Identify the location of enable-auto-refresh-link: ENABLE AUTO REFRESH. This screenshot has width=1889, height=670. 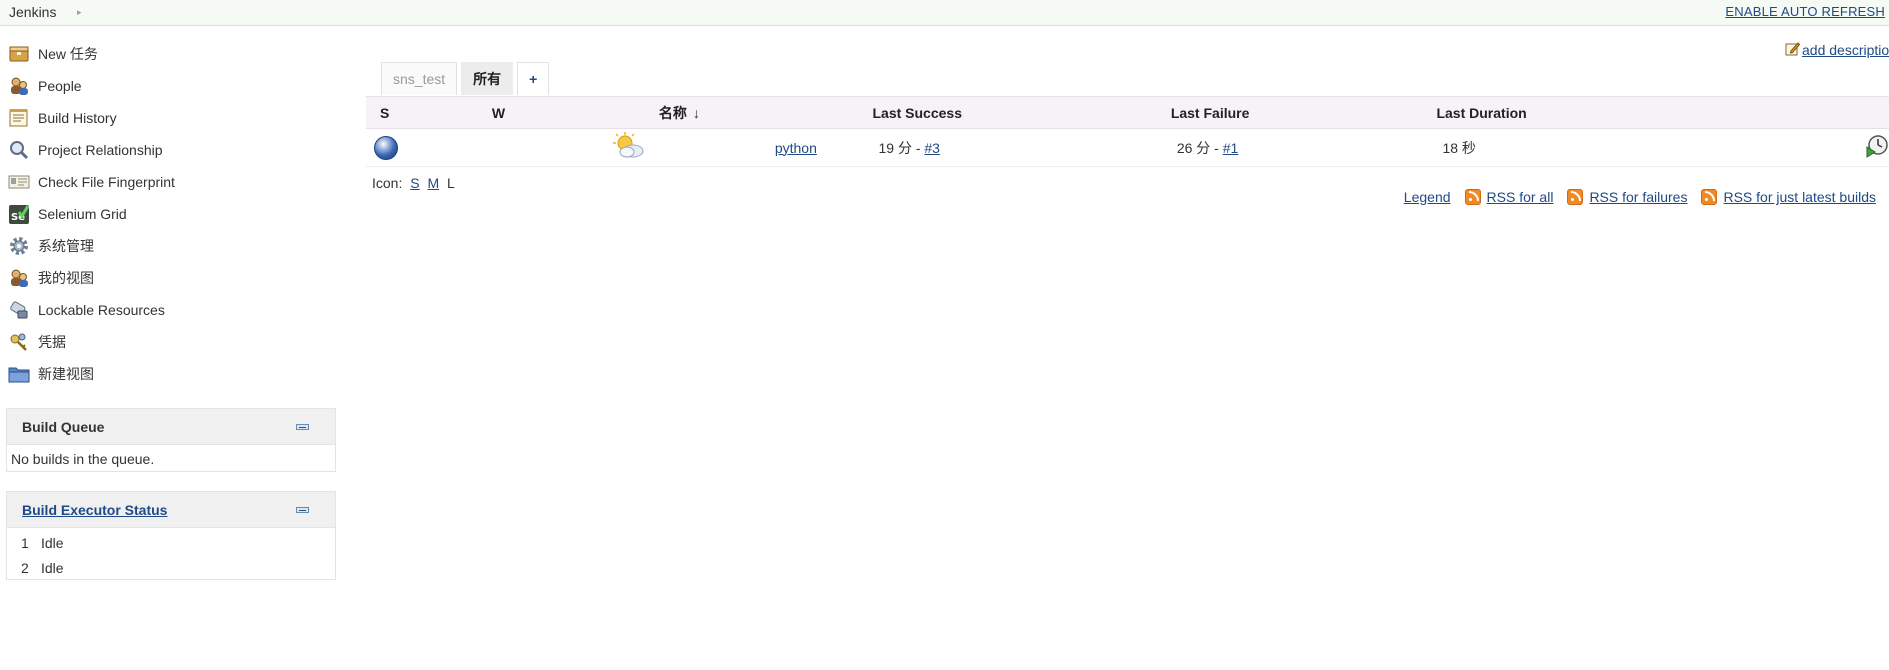
(1805, 11).